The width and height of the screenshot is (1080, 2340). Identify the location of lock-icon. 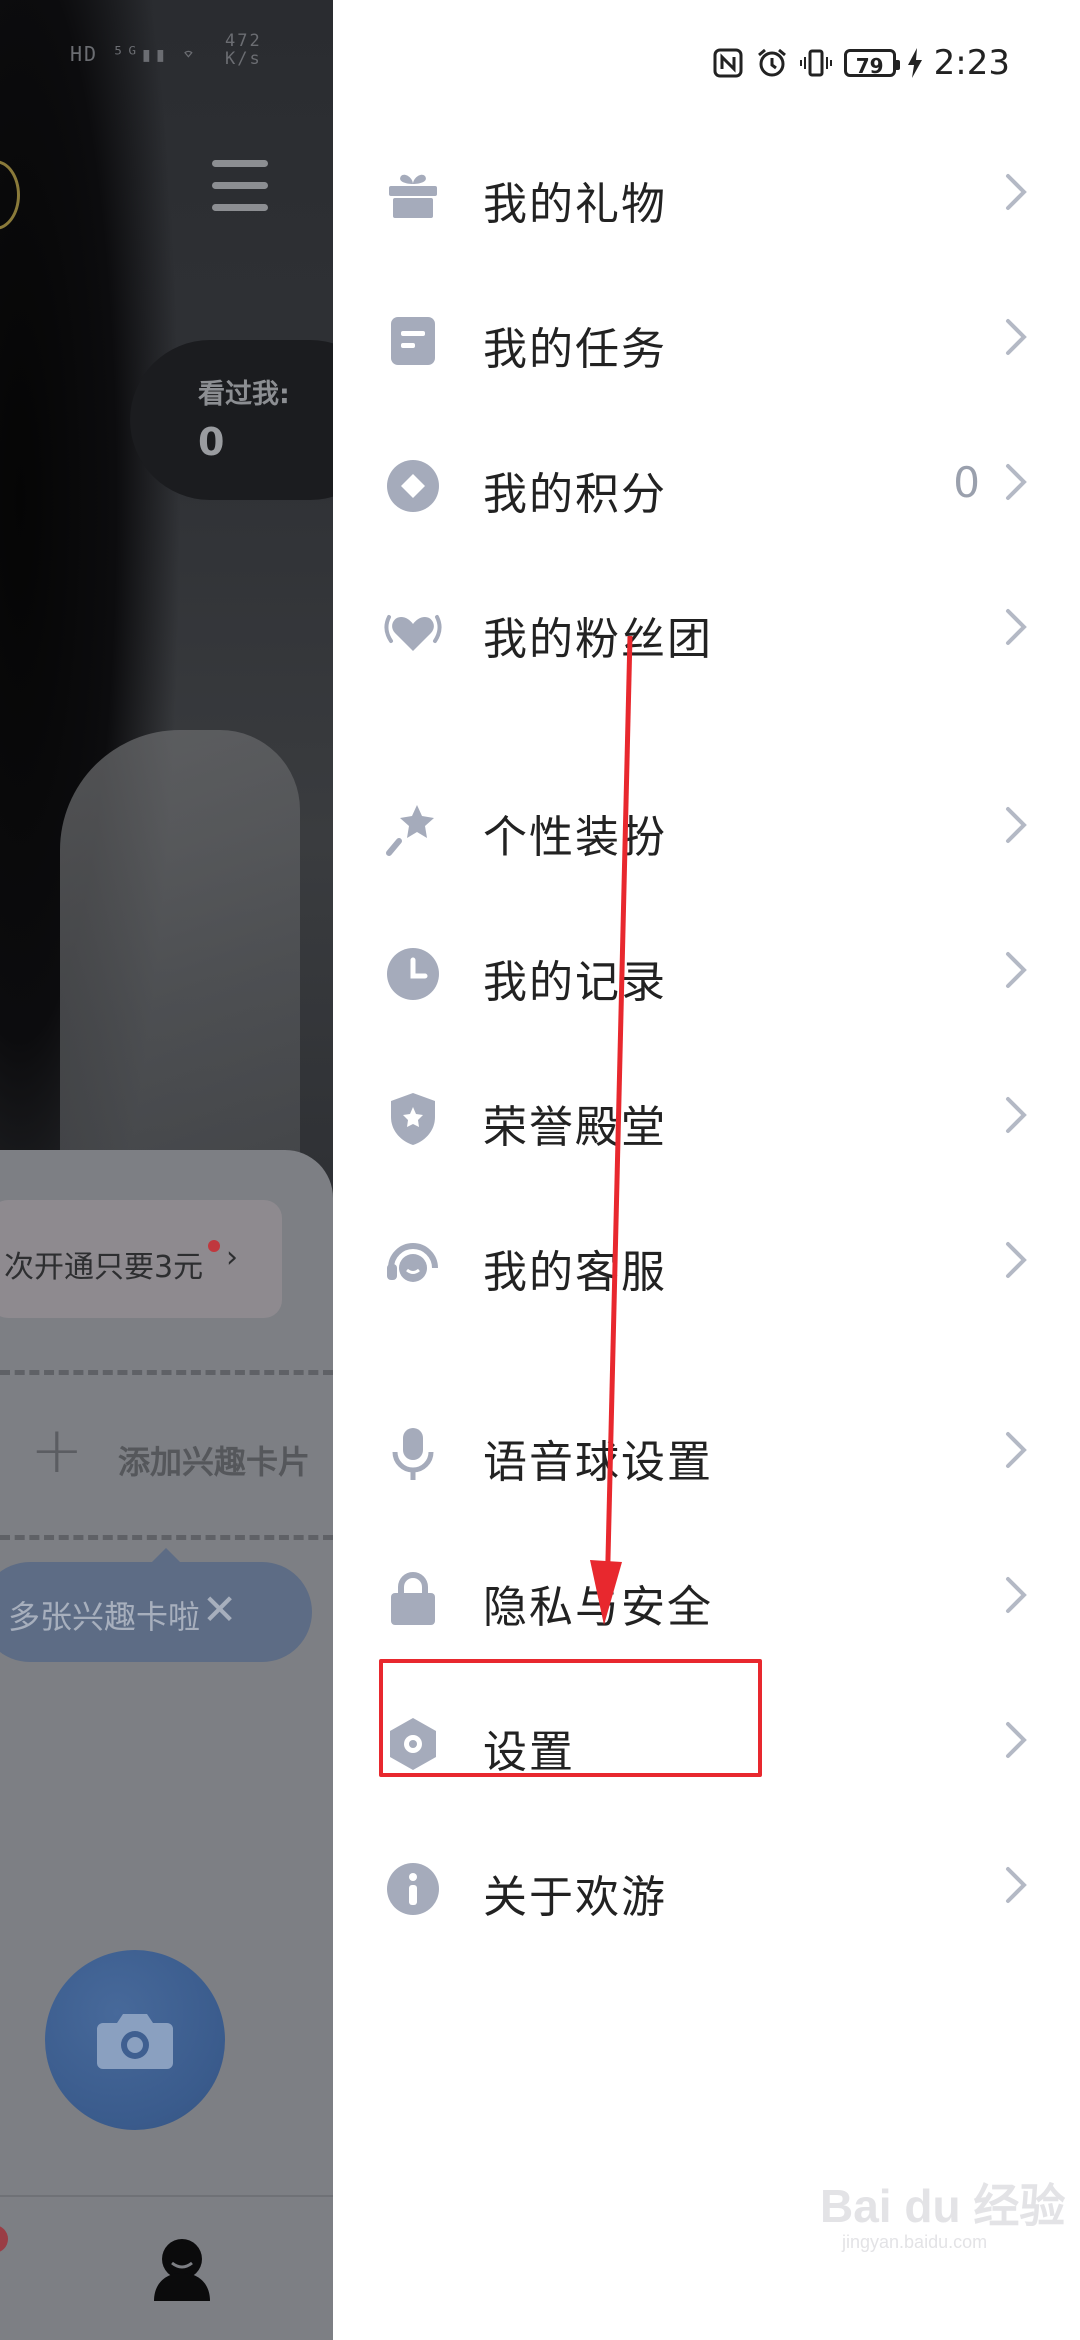
(413, 1598).